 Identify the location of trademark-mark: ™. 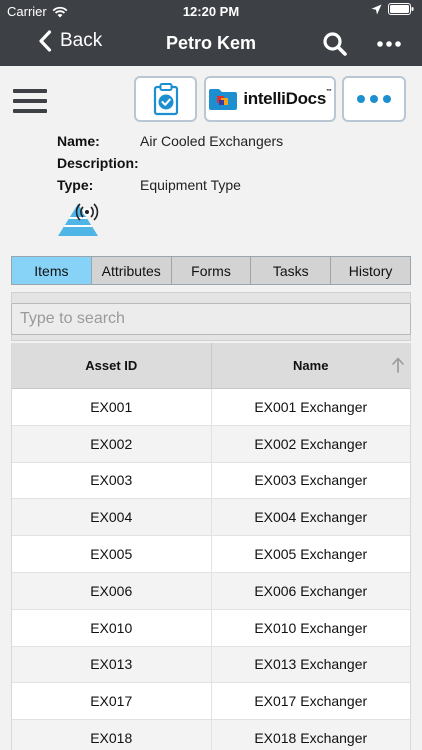
(328, 92).